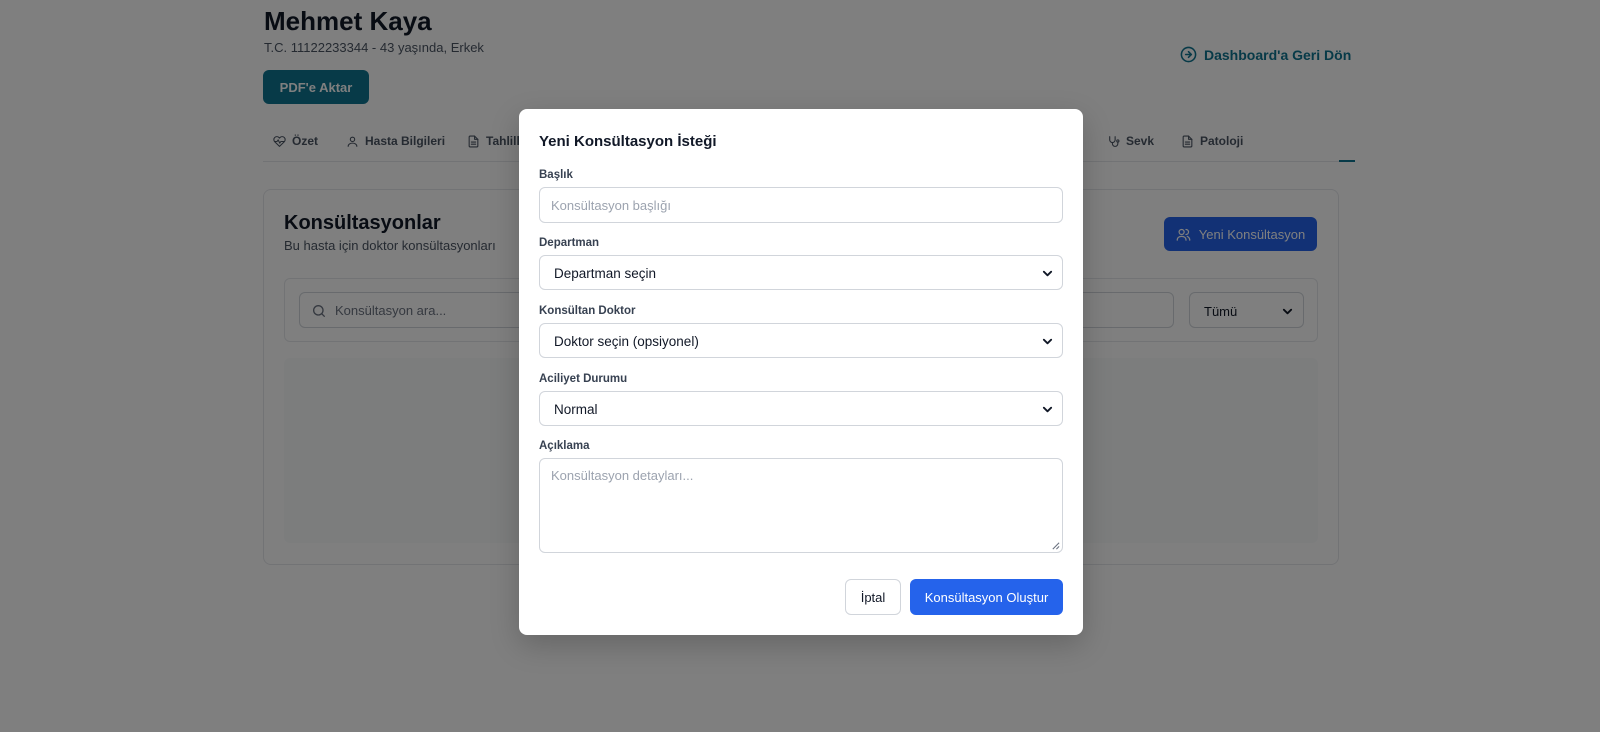 The image size is (1600, 732). Describe the element at coordinates (626, 341) in the screenshot. I see `doctor-value: Doktor seçin (opsiyonel)` at that location.